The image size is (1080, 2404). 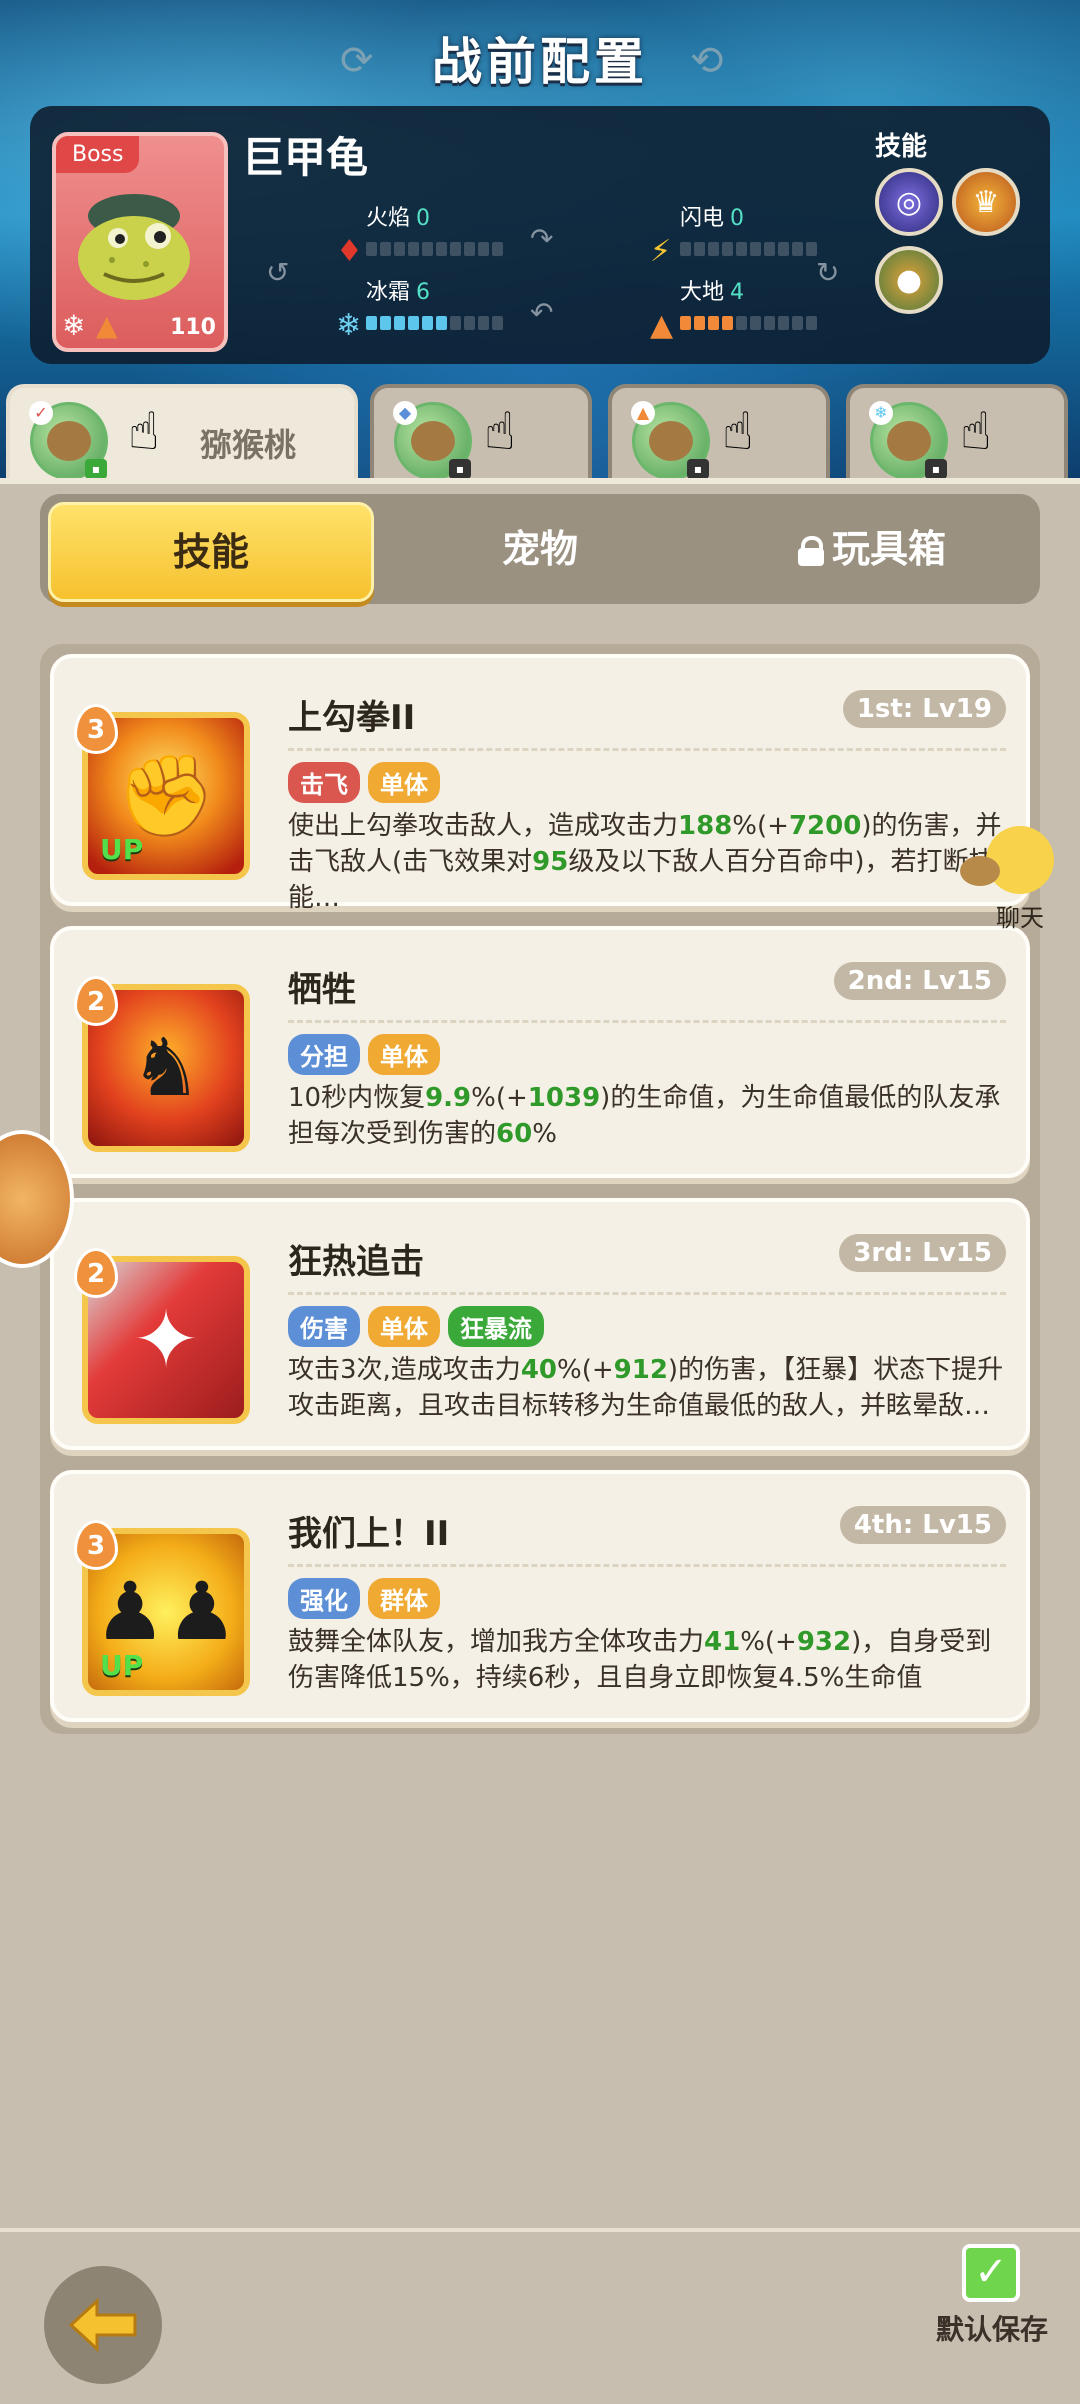 What do you see at coordinates (909, 202) in the screenshot?
I see `boss-skill-vortex-icon: ◎` at bounding box center [909, 202].